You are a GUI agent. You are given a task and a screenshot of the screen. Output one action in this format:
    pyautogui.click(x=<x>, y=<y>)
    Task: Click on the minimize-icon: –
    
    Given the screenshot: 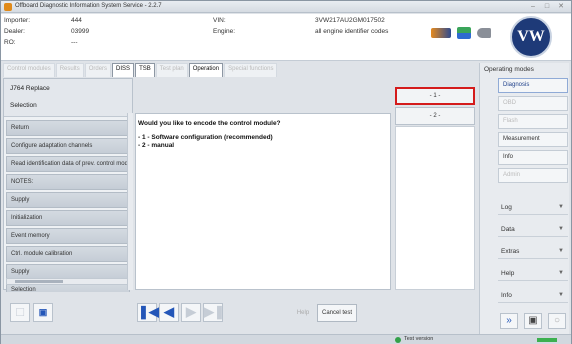 What is the action you would take?
    pyautogui.click(x=533, y=6)
    